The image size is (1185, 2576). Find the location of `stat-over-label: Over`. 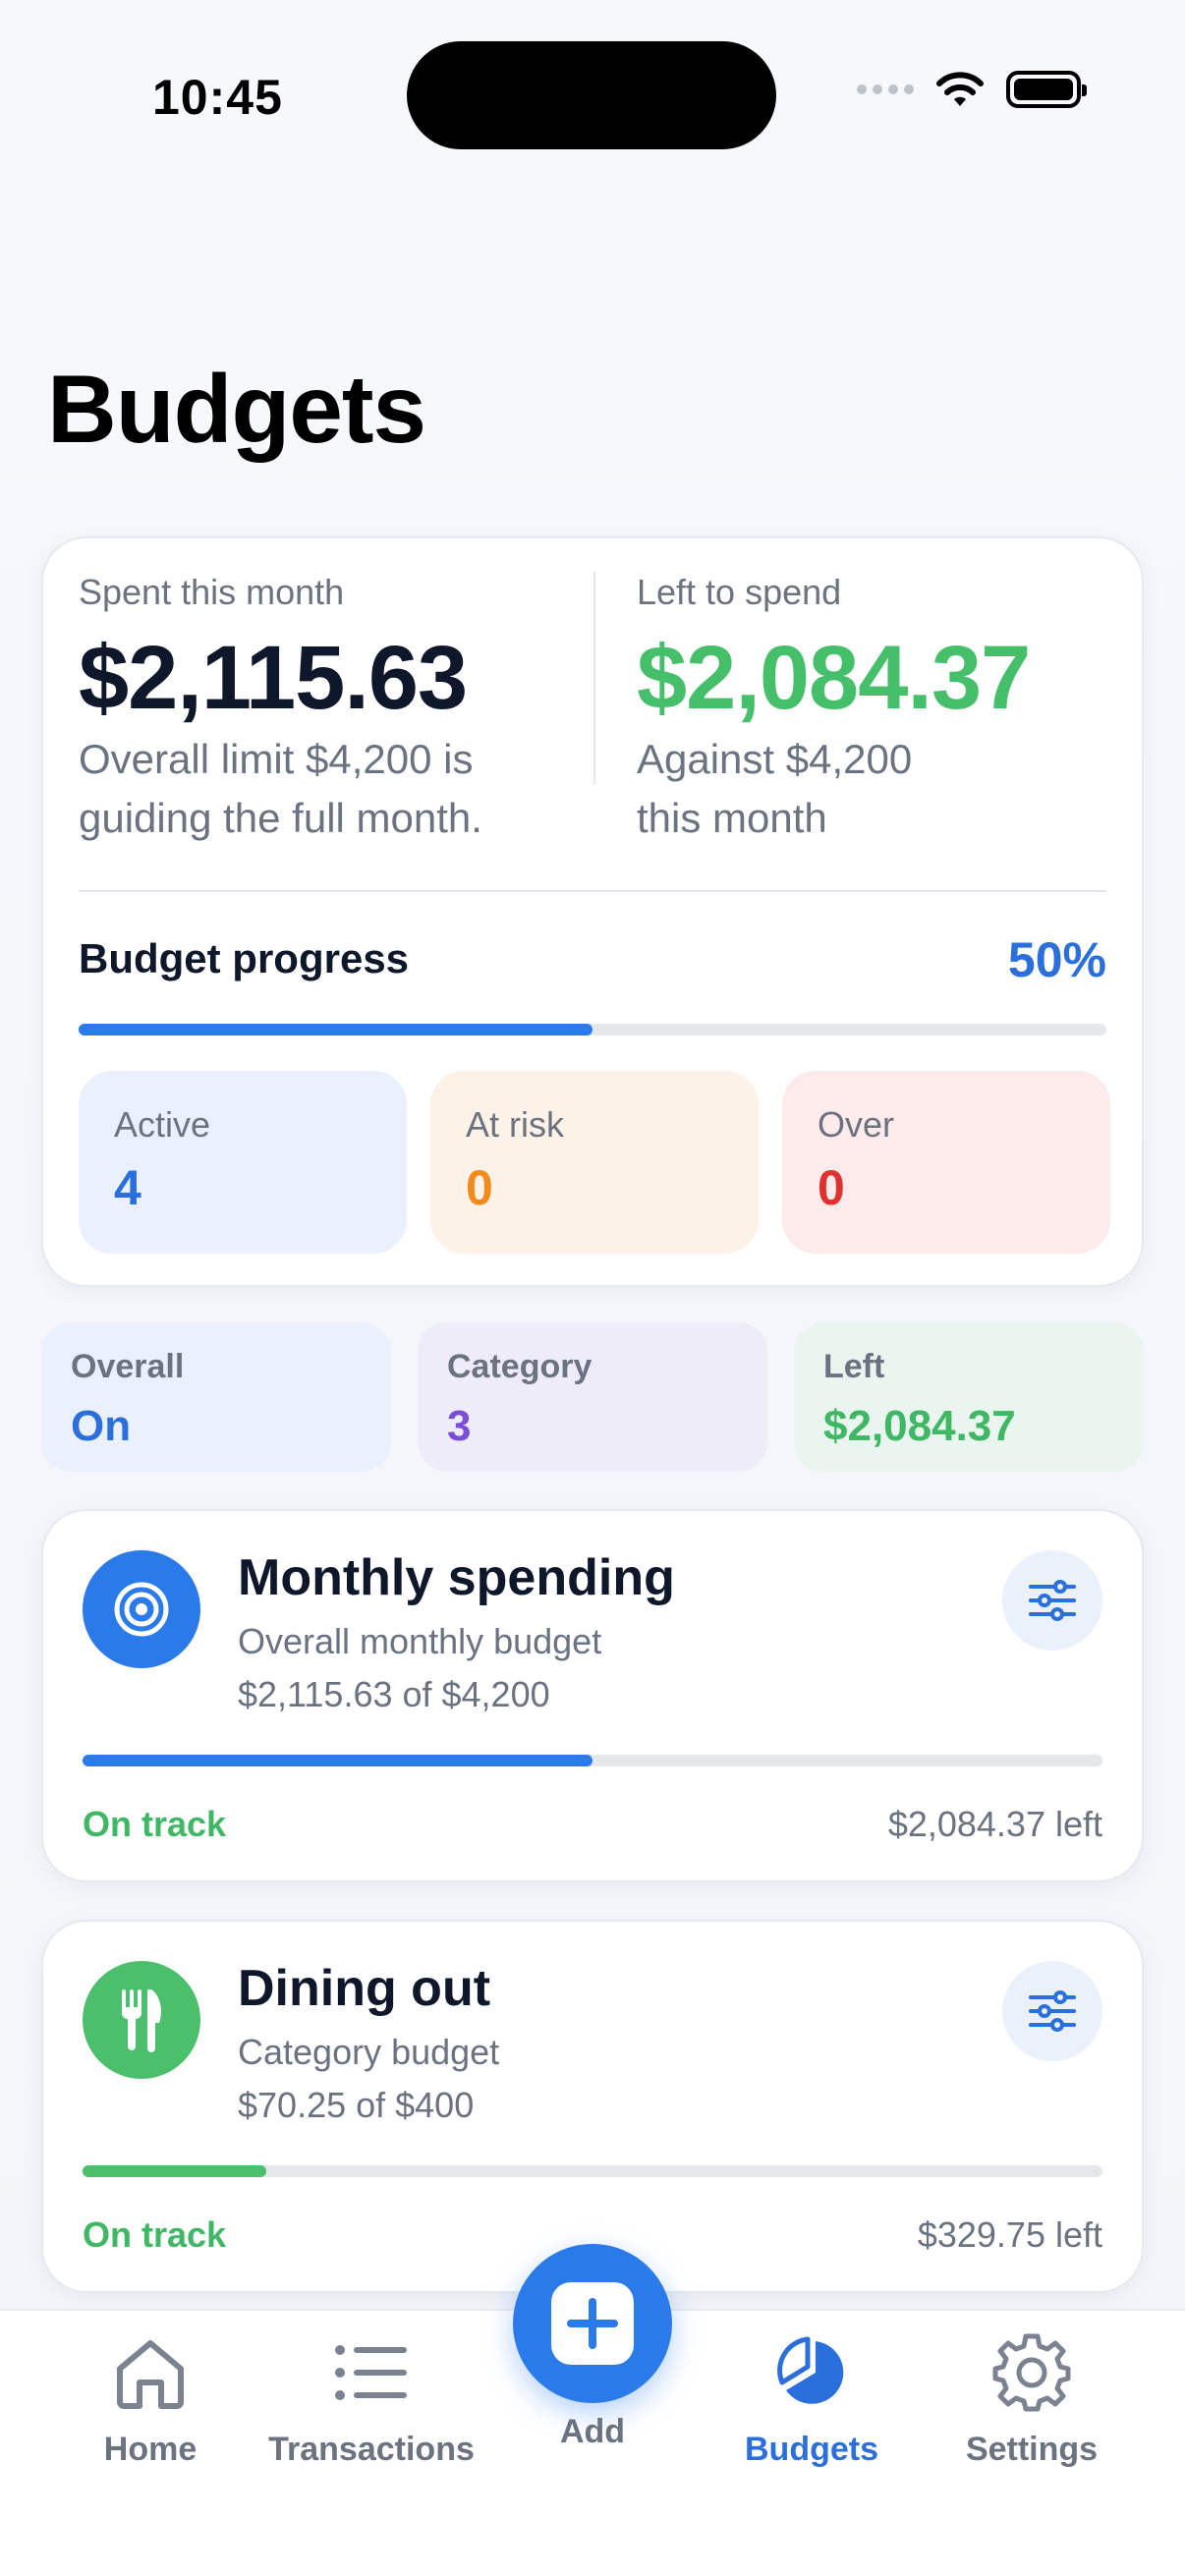

stat-over-label: Over is located at coordinates (857, 1124).